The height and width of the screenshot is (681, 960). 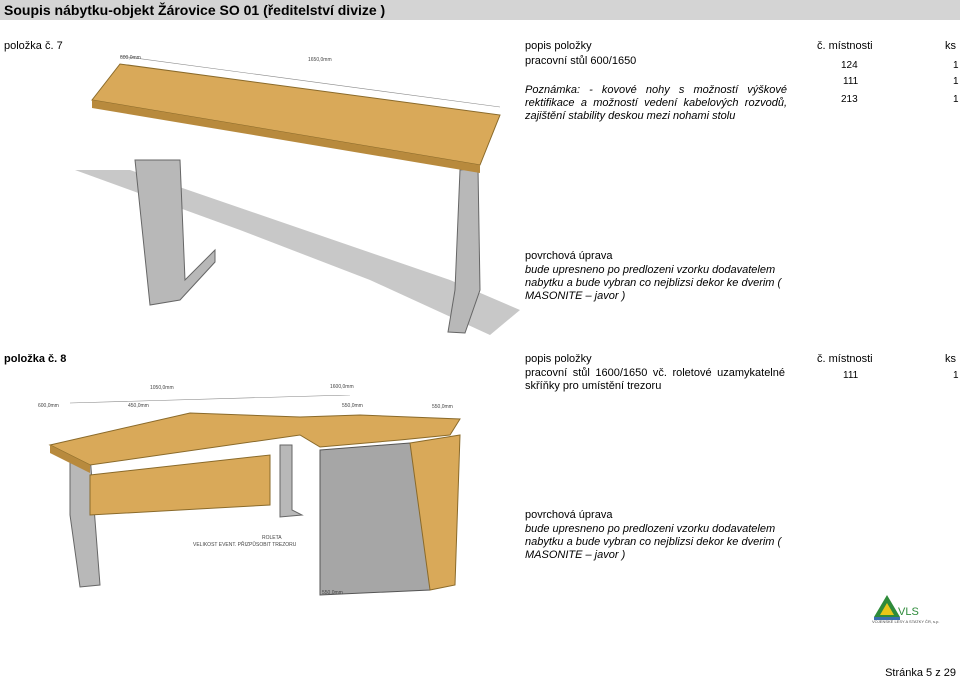 What do you see at coordinates (210, 399) in the screenshot?
I see `desk-8-dim-line` at bounding box center [210, 399].